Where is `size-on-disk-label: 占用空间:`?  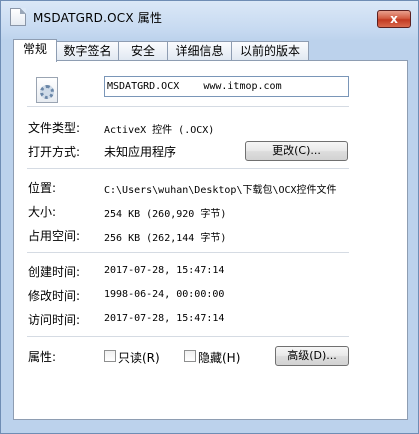 size-on-disk-label: 占用空间: is located at coordinates (54, 236).